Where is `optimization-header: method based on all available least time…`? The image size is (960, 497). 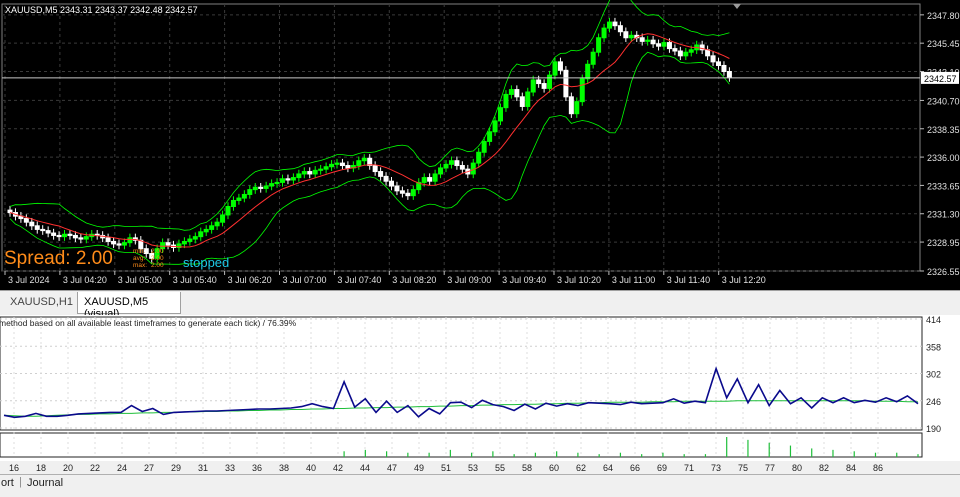 optimization-header: method based on all available least time… is located at coordinates (148, 323).